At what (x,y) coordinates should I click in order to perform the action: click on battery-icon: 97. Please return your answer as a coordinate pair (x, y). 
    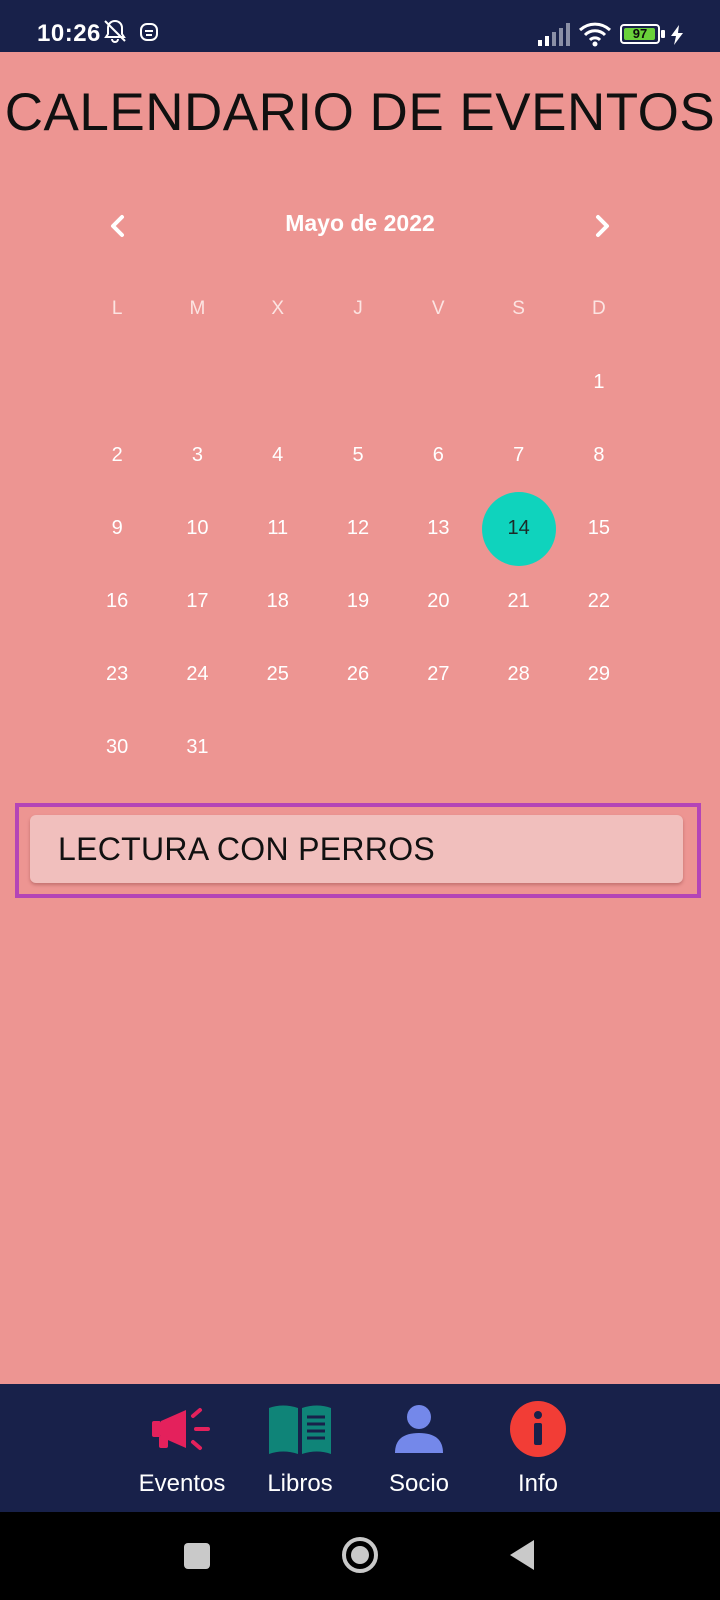
    Looking at the image, I should click on (640, 34).